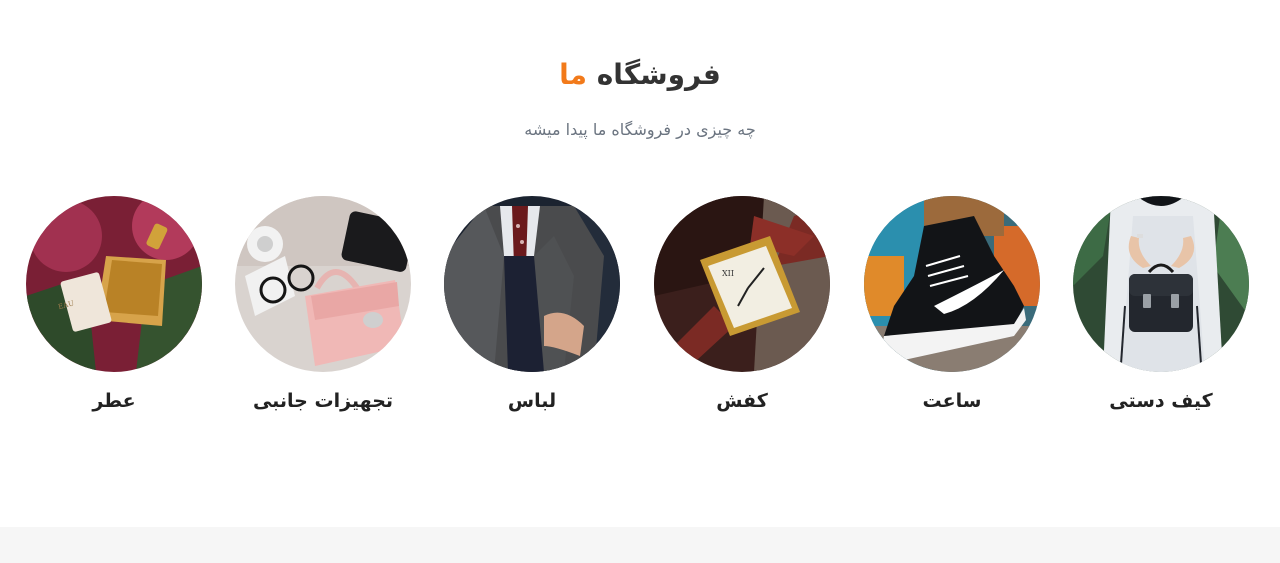  Describe the element at coordinates (114, 284) in the screenshot. I see `perfume-photo: EAU` at that location.